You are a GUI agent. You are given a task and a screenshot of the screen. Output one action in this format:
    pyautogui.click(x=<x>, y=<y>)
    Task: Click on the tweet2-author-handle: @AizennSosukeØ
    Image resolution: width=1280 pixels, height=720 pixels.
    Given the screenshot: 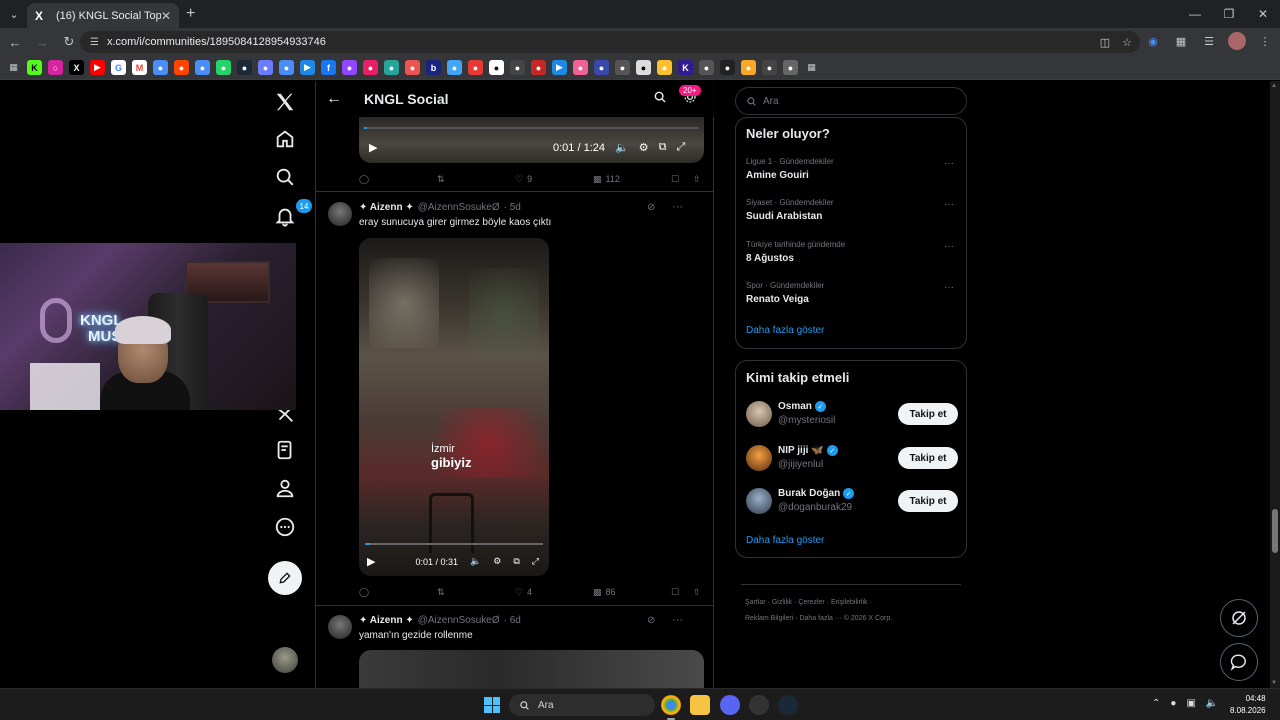 What is the action you would take?
    pyautogui.click(x=459, y=207)
    